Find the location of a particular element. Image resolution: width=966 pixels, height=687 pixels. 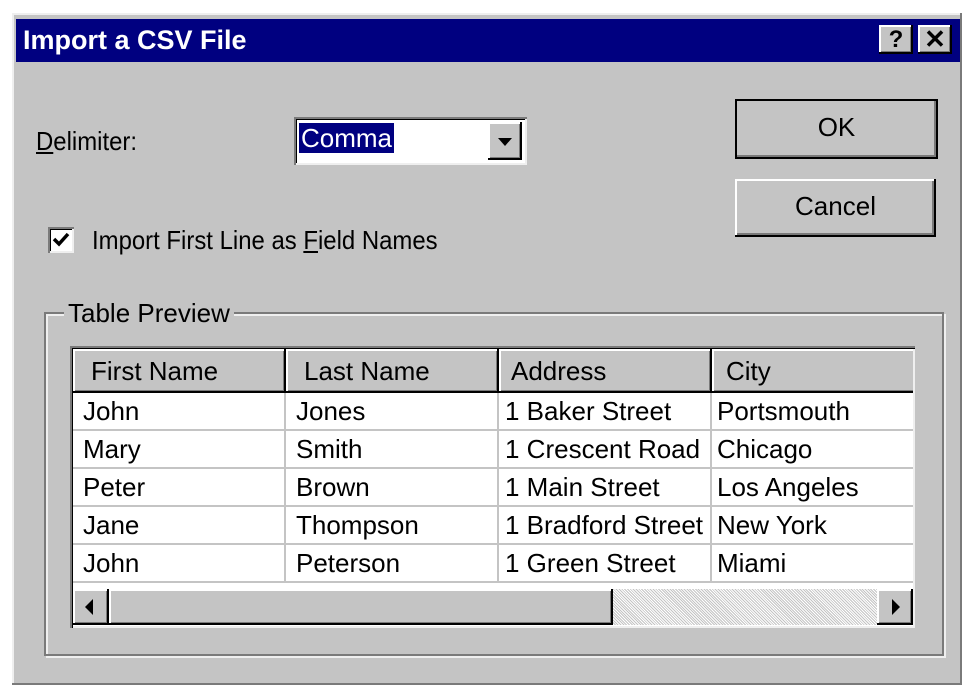

checkmark-icon is located at coordinates (61, 239).